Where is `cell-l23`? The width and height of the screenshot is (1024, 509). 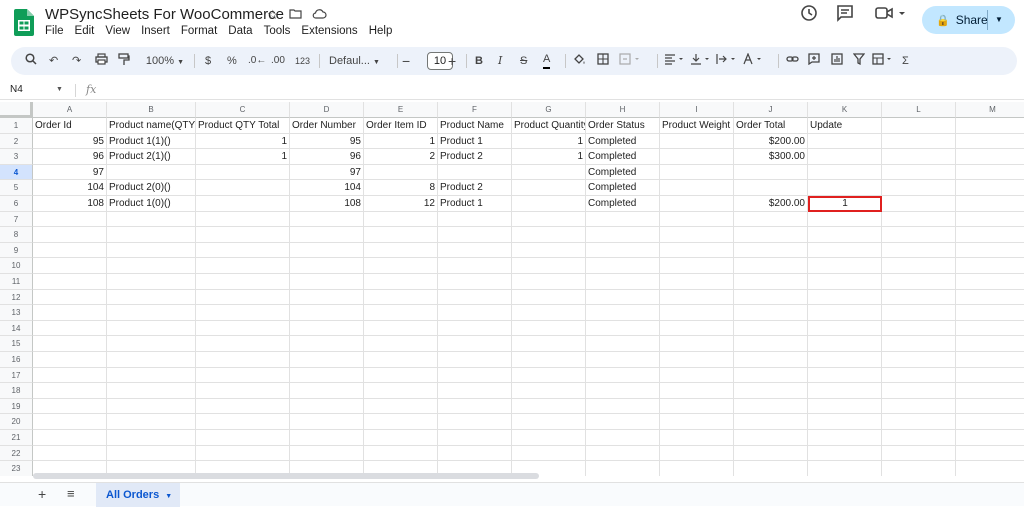 cell-l23 is located at coordinates (919, 468).